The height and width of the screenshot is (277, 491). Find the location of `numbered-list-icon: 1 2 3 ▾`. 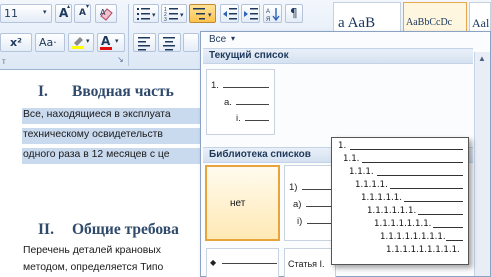

numbered-list-icon: 1 2 3 ▾ is located at coordinates (174, 14).